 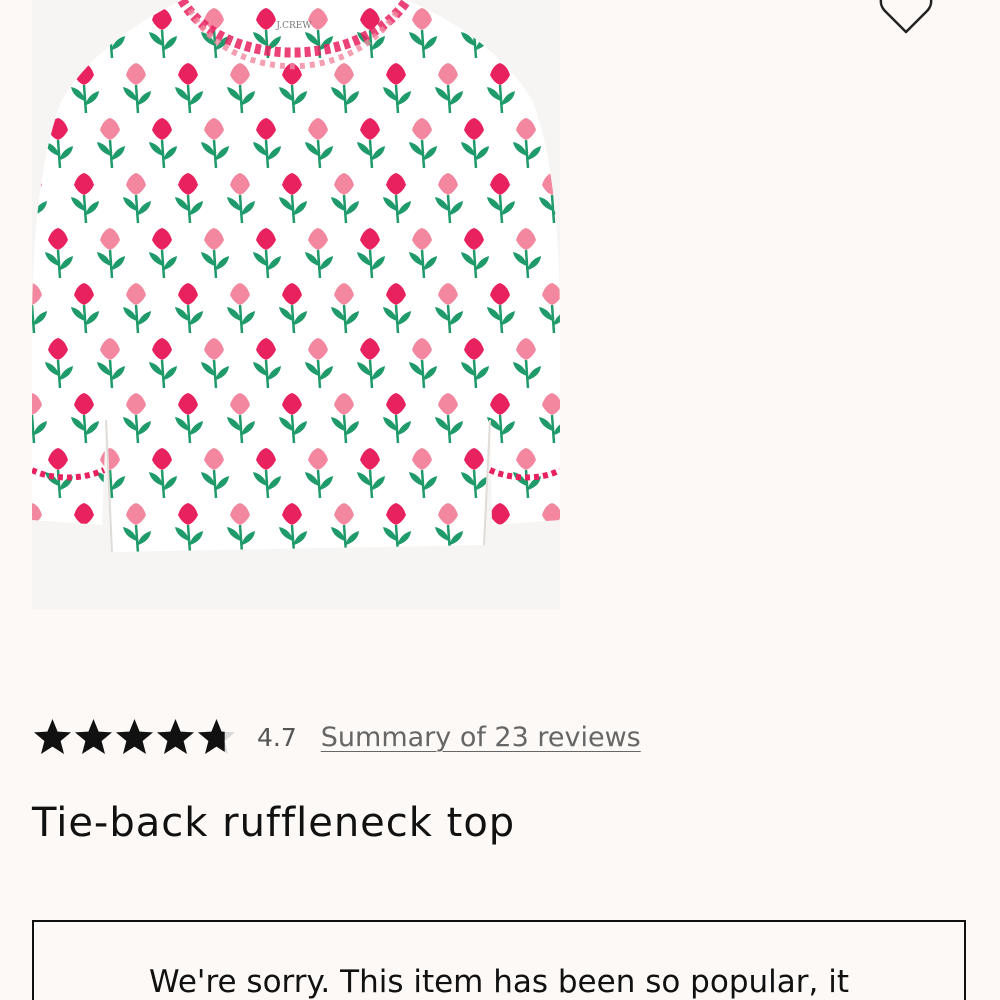 I want to click on wishlist-button, so click(x=906, y=18).